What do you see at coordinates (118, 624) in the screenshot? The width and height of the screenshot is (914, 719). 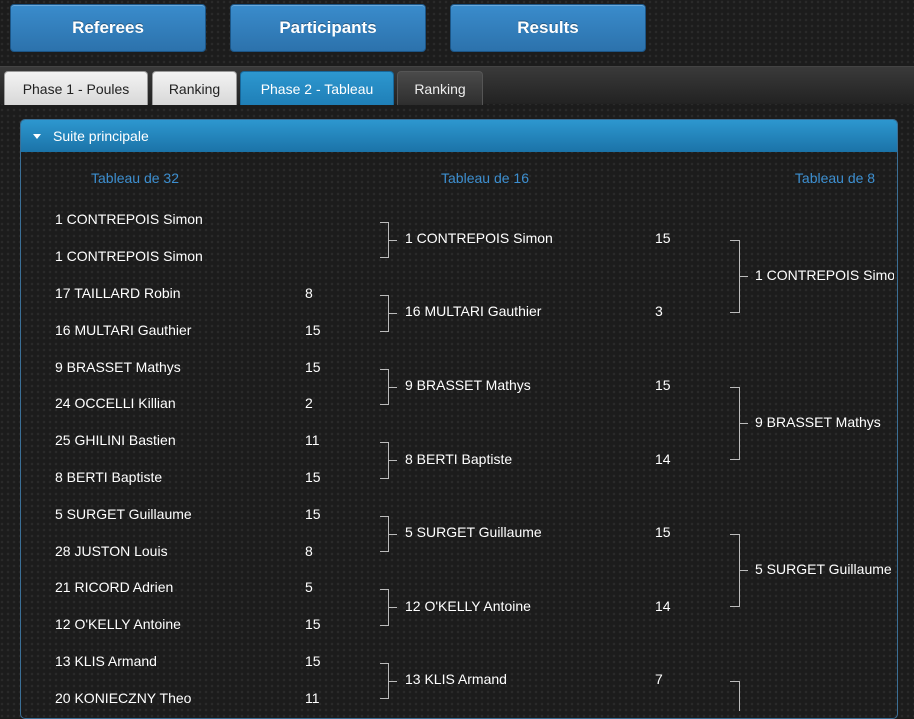 I see `r32-entry: 12 O'KELLY Antoine` at bounding box center [118, 624].